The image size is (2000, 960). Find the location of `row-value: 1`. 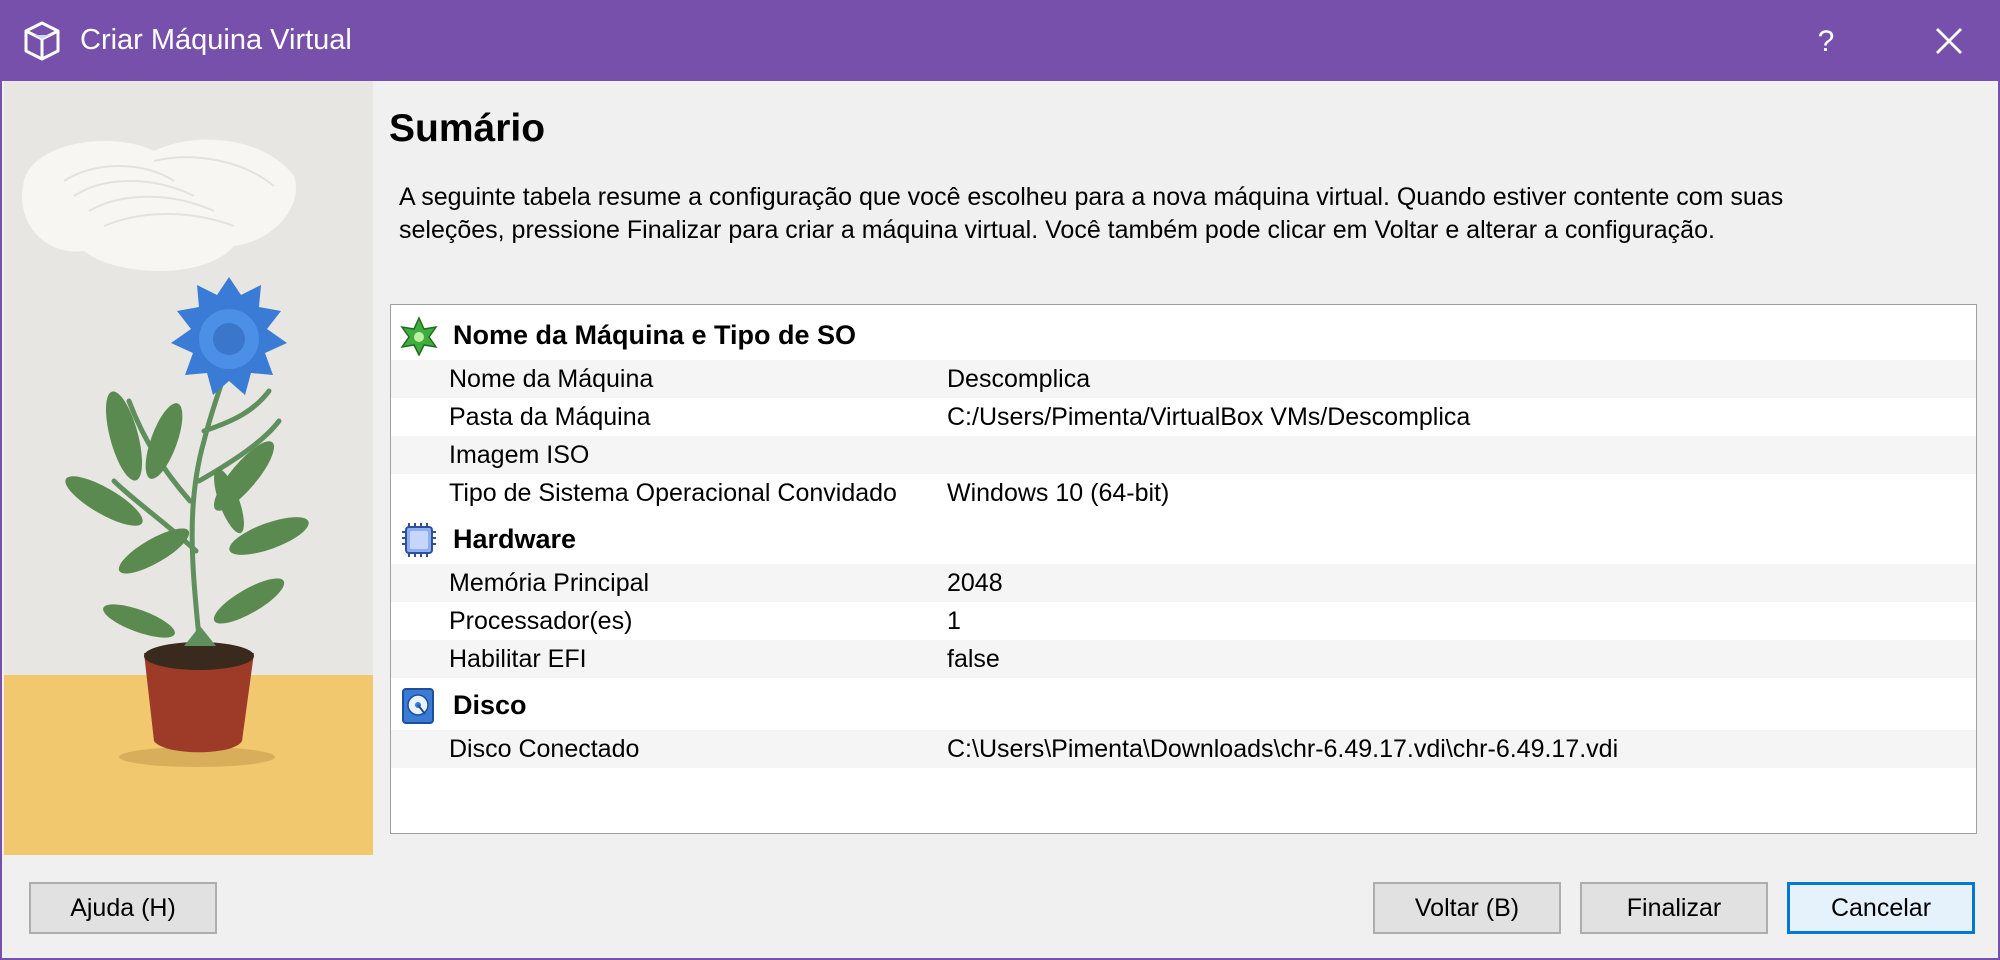

row-value: 1 is located at coordinates (954, 621).